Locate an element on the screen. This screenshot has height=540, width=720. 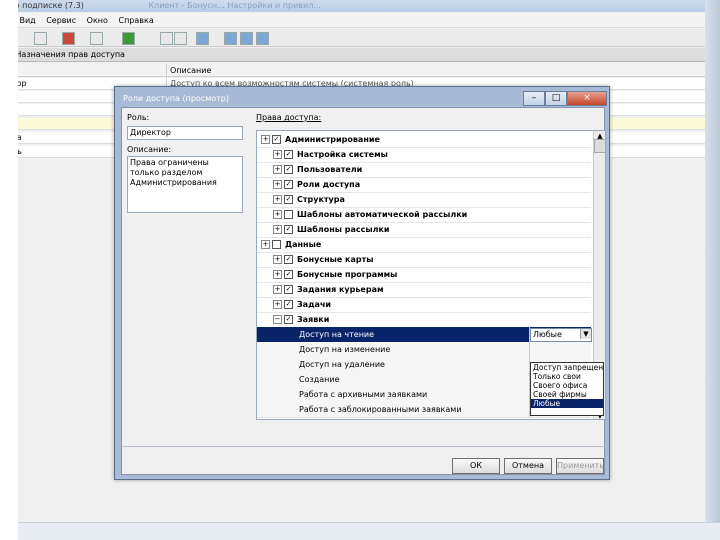
tree-row: + Шаблоны автоматической рассылки is located at coordinates (424, 215).